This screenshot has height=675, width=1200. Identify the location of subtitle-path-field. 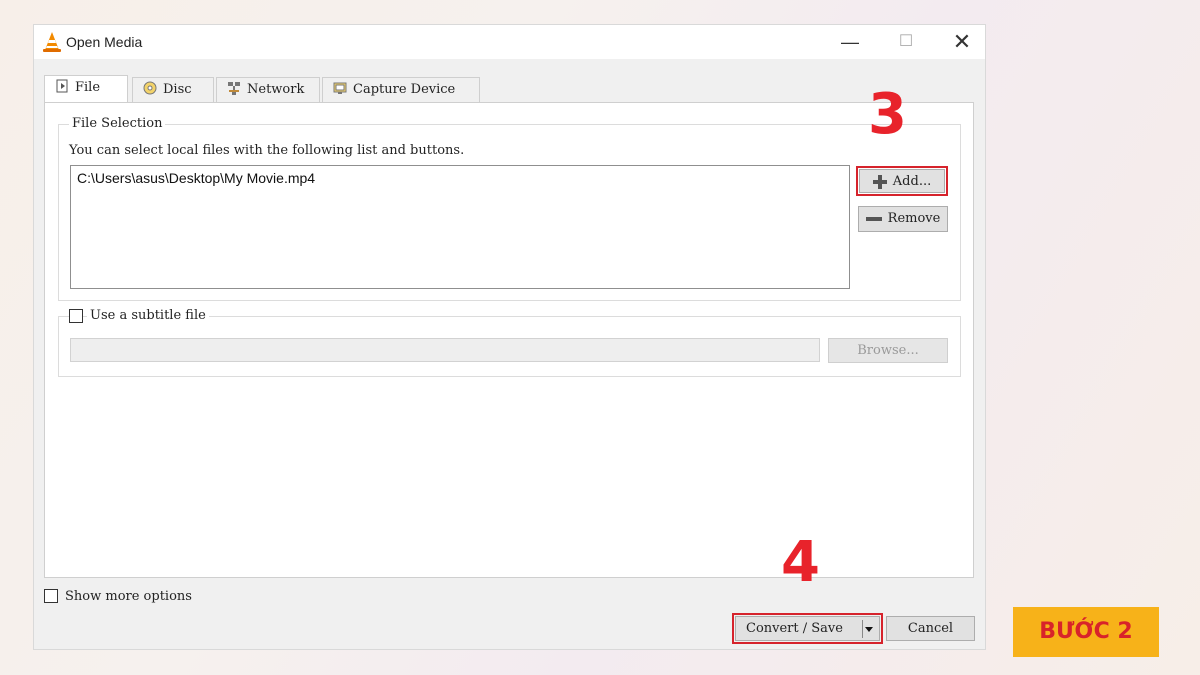
(445, 350).